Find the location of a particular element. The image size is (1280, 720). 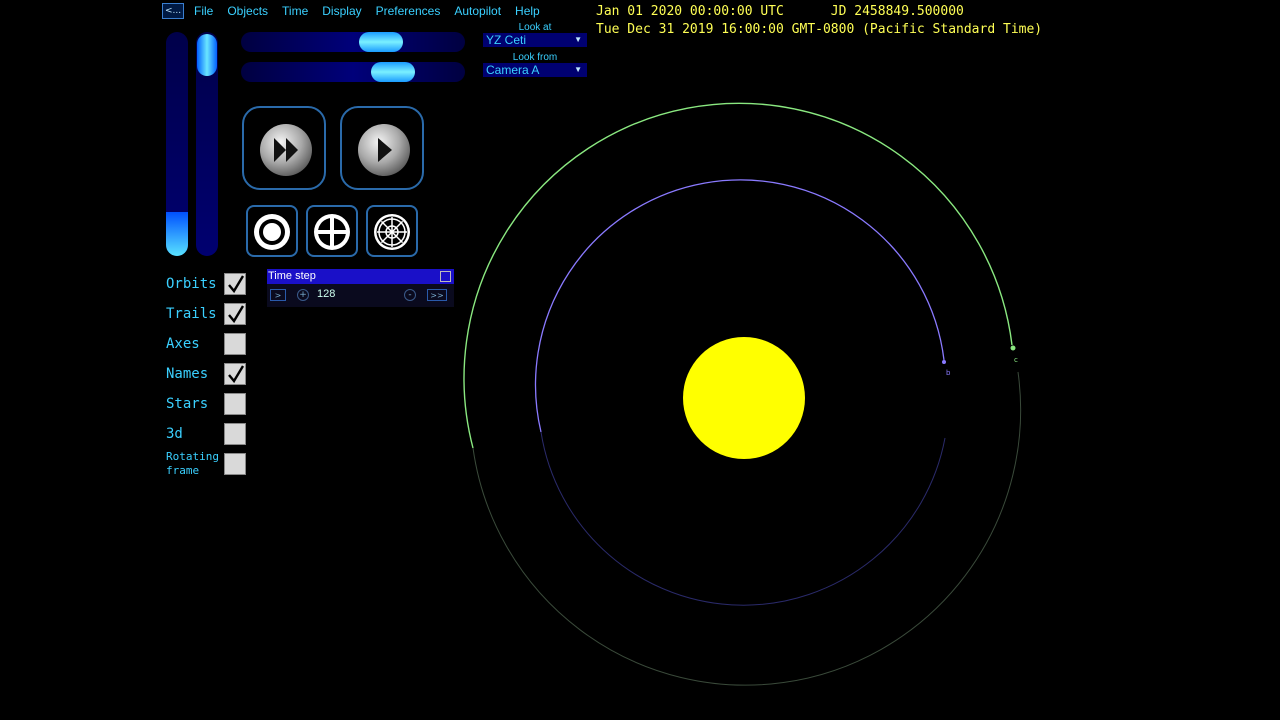

planet-c-label: c is located at coordinates (1016, 360).